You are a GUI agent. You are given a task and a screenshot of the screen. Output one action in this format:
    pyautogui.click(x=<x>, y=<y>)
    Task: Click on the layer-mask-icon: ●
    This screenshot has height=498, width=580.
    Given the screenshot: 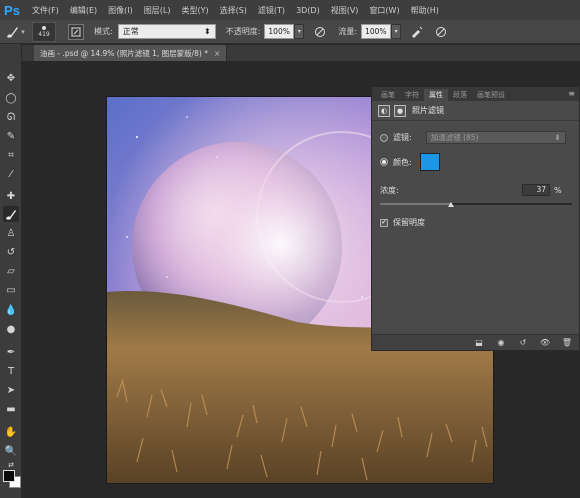 What is the action you would take?
    pyautogui.click(x=400, y=110)
    